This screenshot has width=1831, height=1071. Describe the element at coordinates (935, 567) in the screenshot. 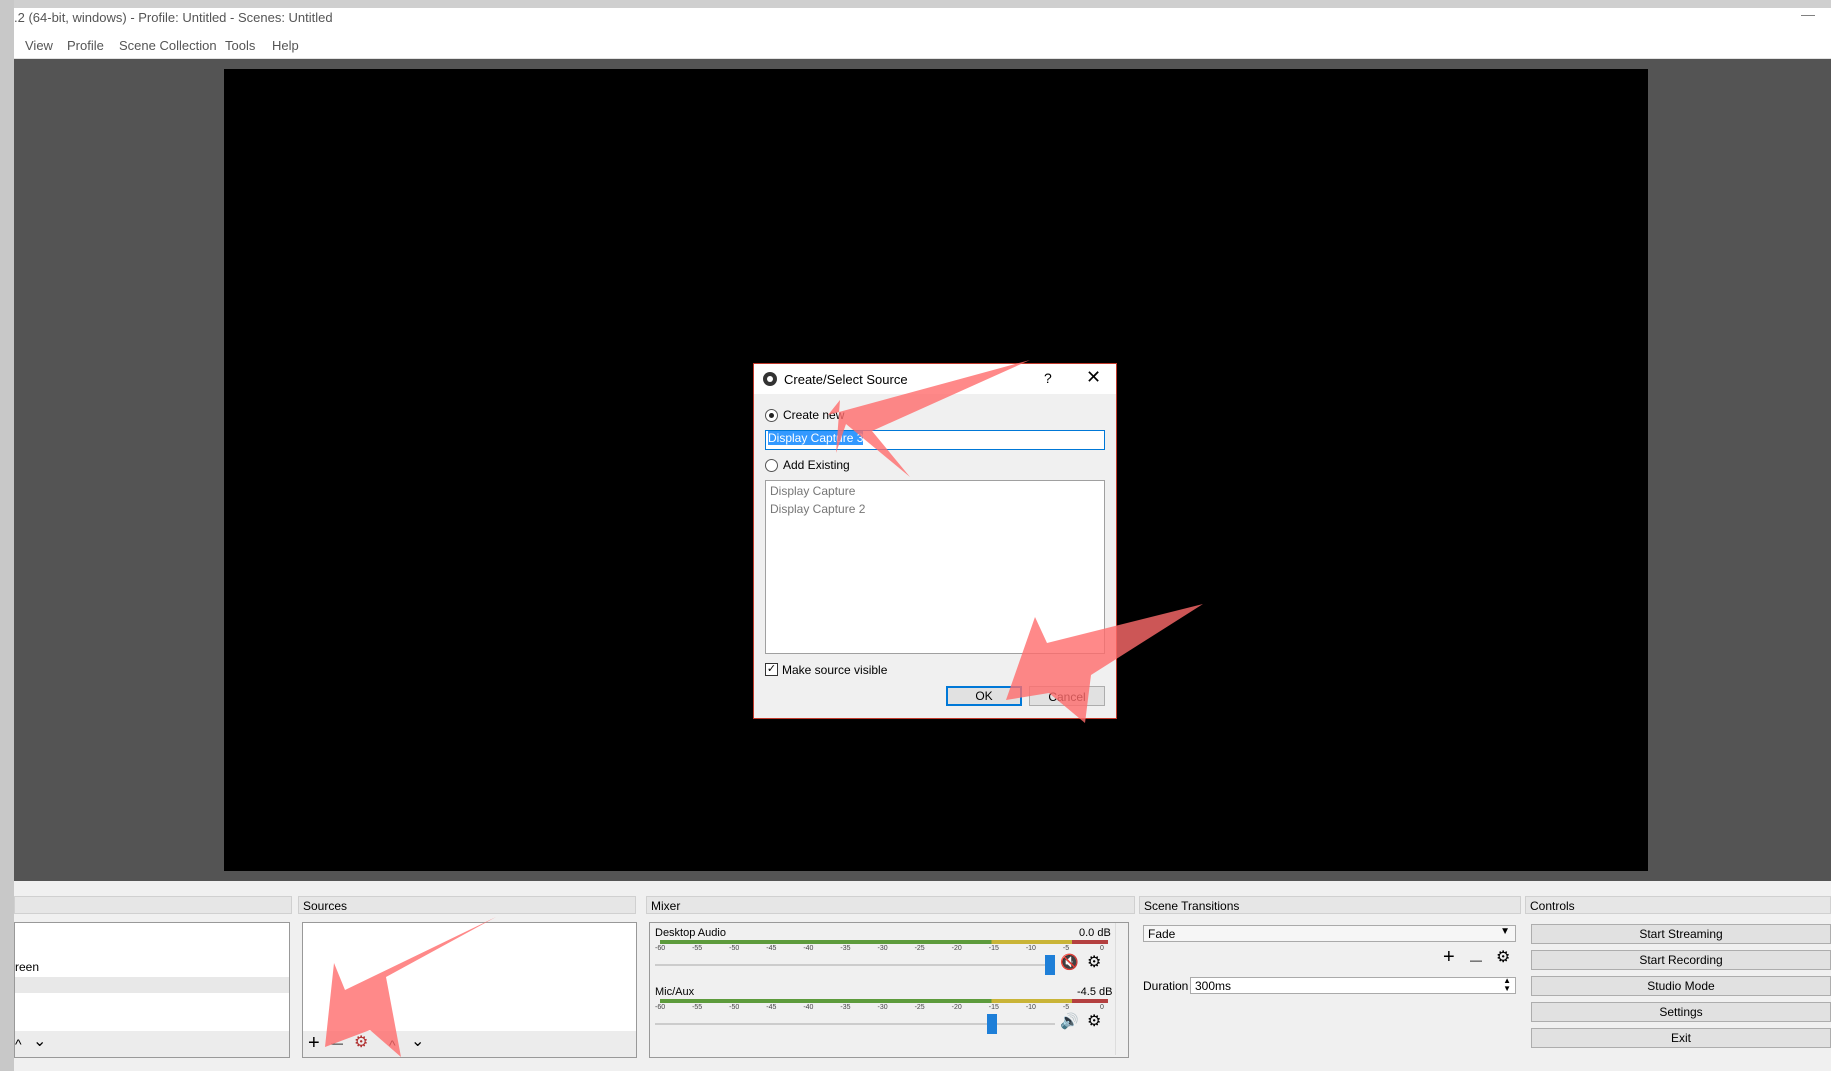

I see `existing-sources-list: Display Capture Display Capture 2` at that location.